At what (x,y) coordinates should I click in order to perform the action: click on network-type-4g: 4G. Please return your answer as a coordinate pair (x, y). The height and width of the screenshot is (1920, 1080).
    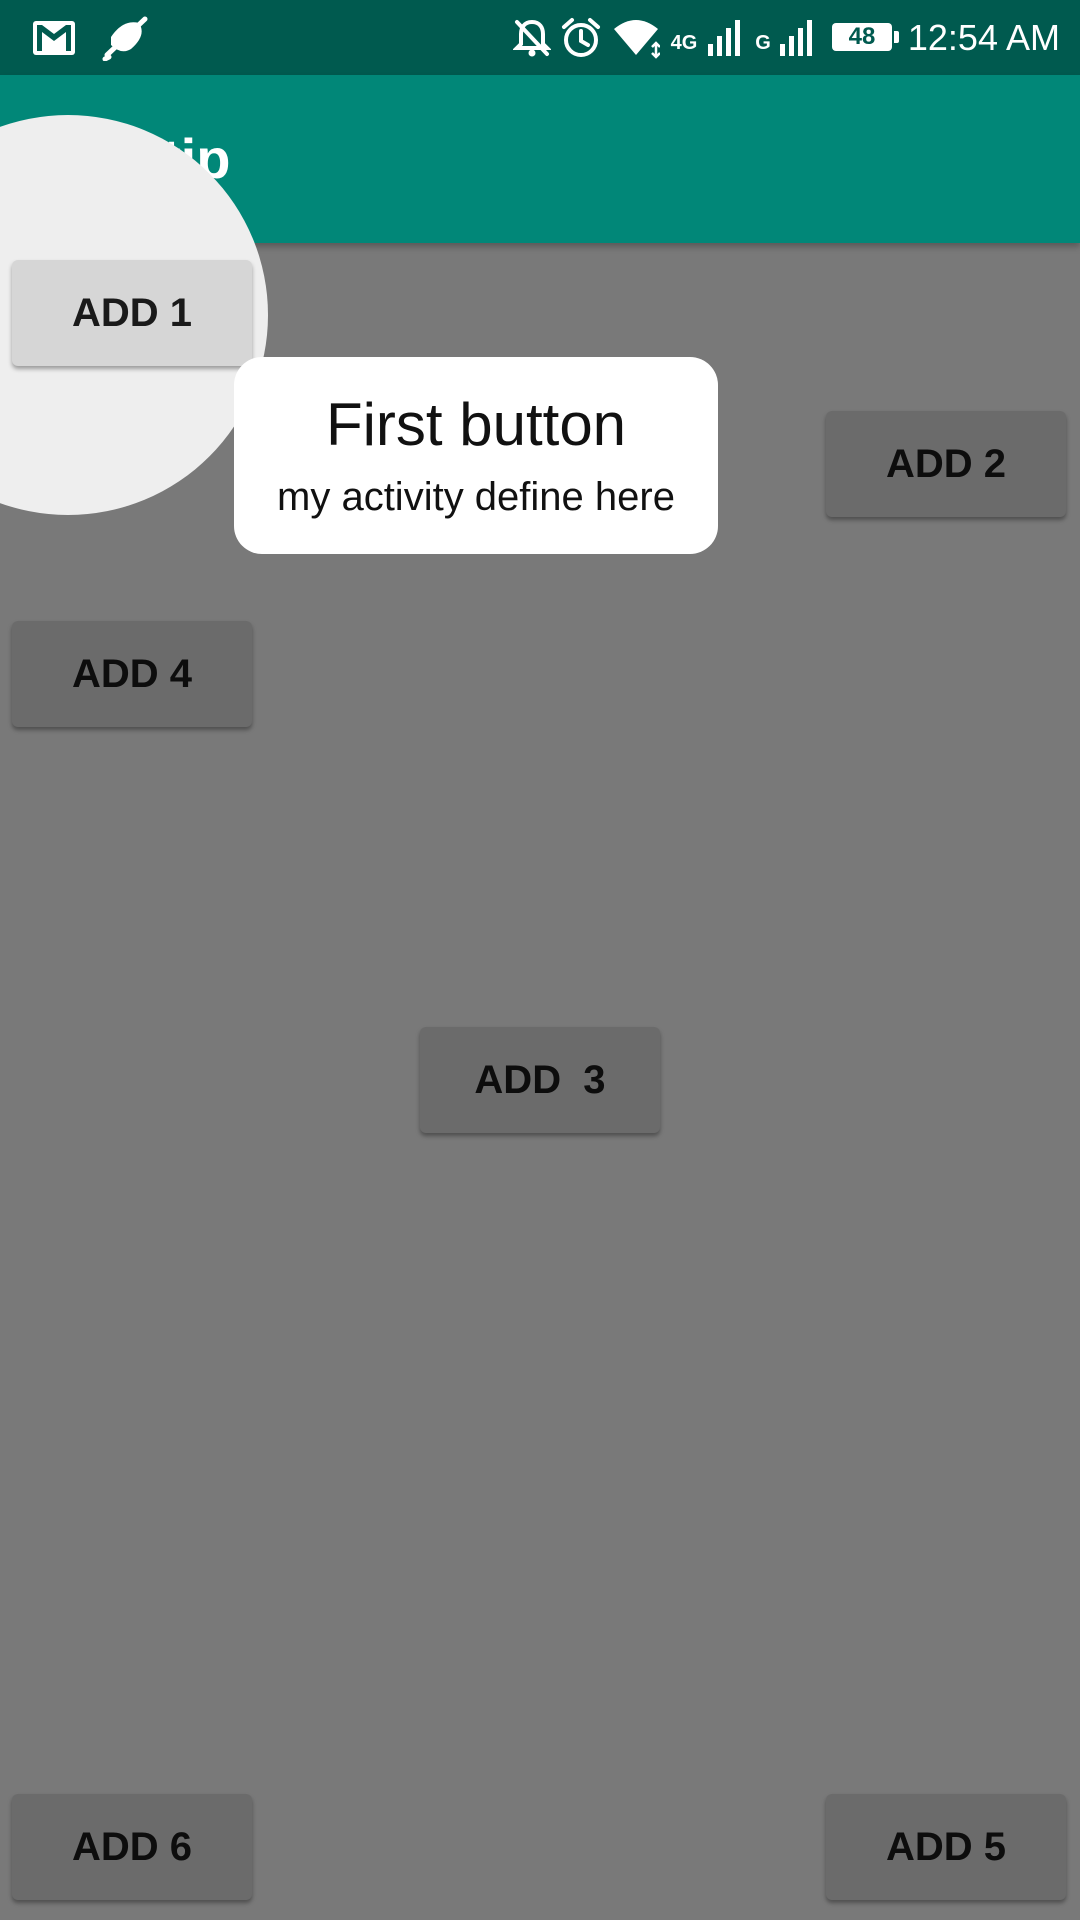
    Looking at the image, I should click on (684, 43).